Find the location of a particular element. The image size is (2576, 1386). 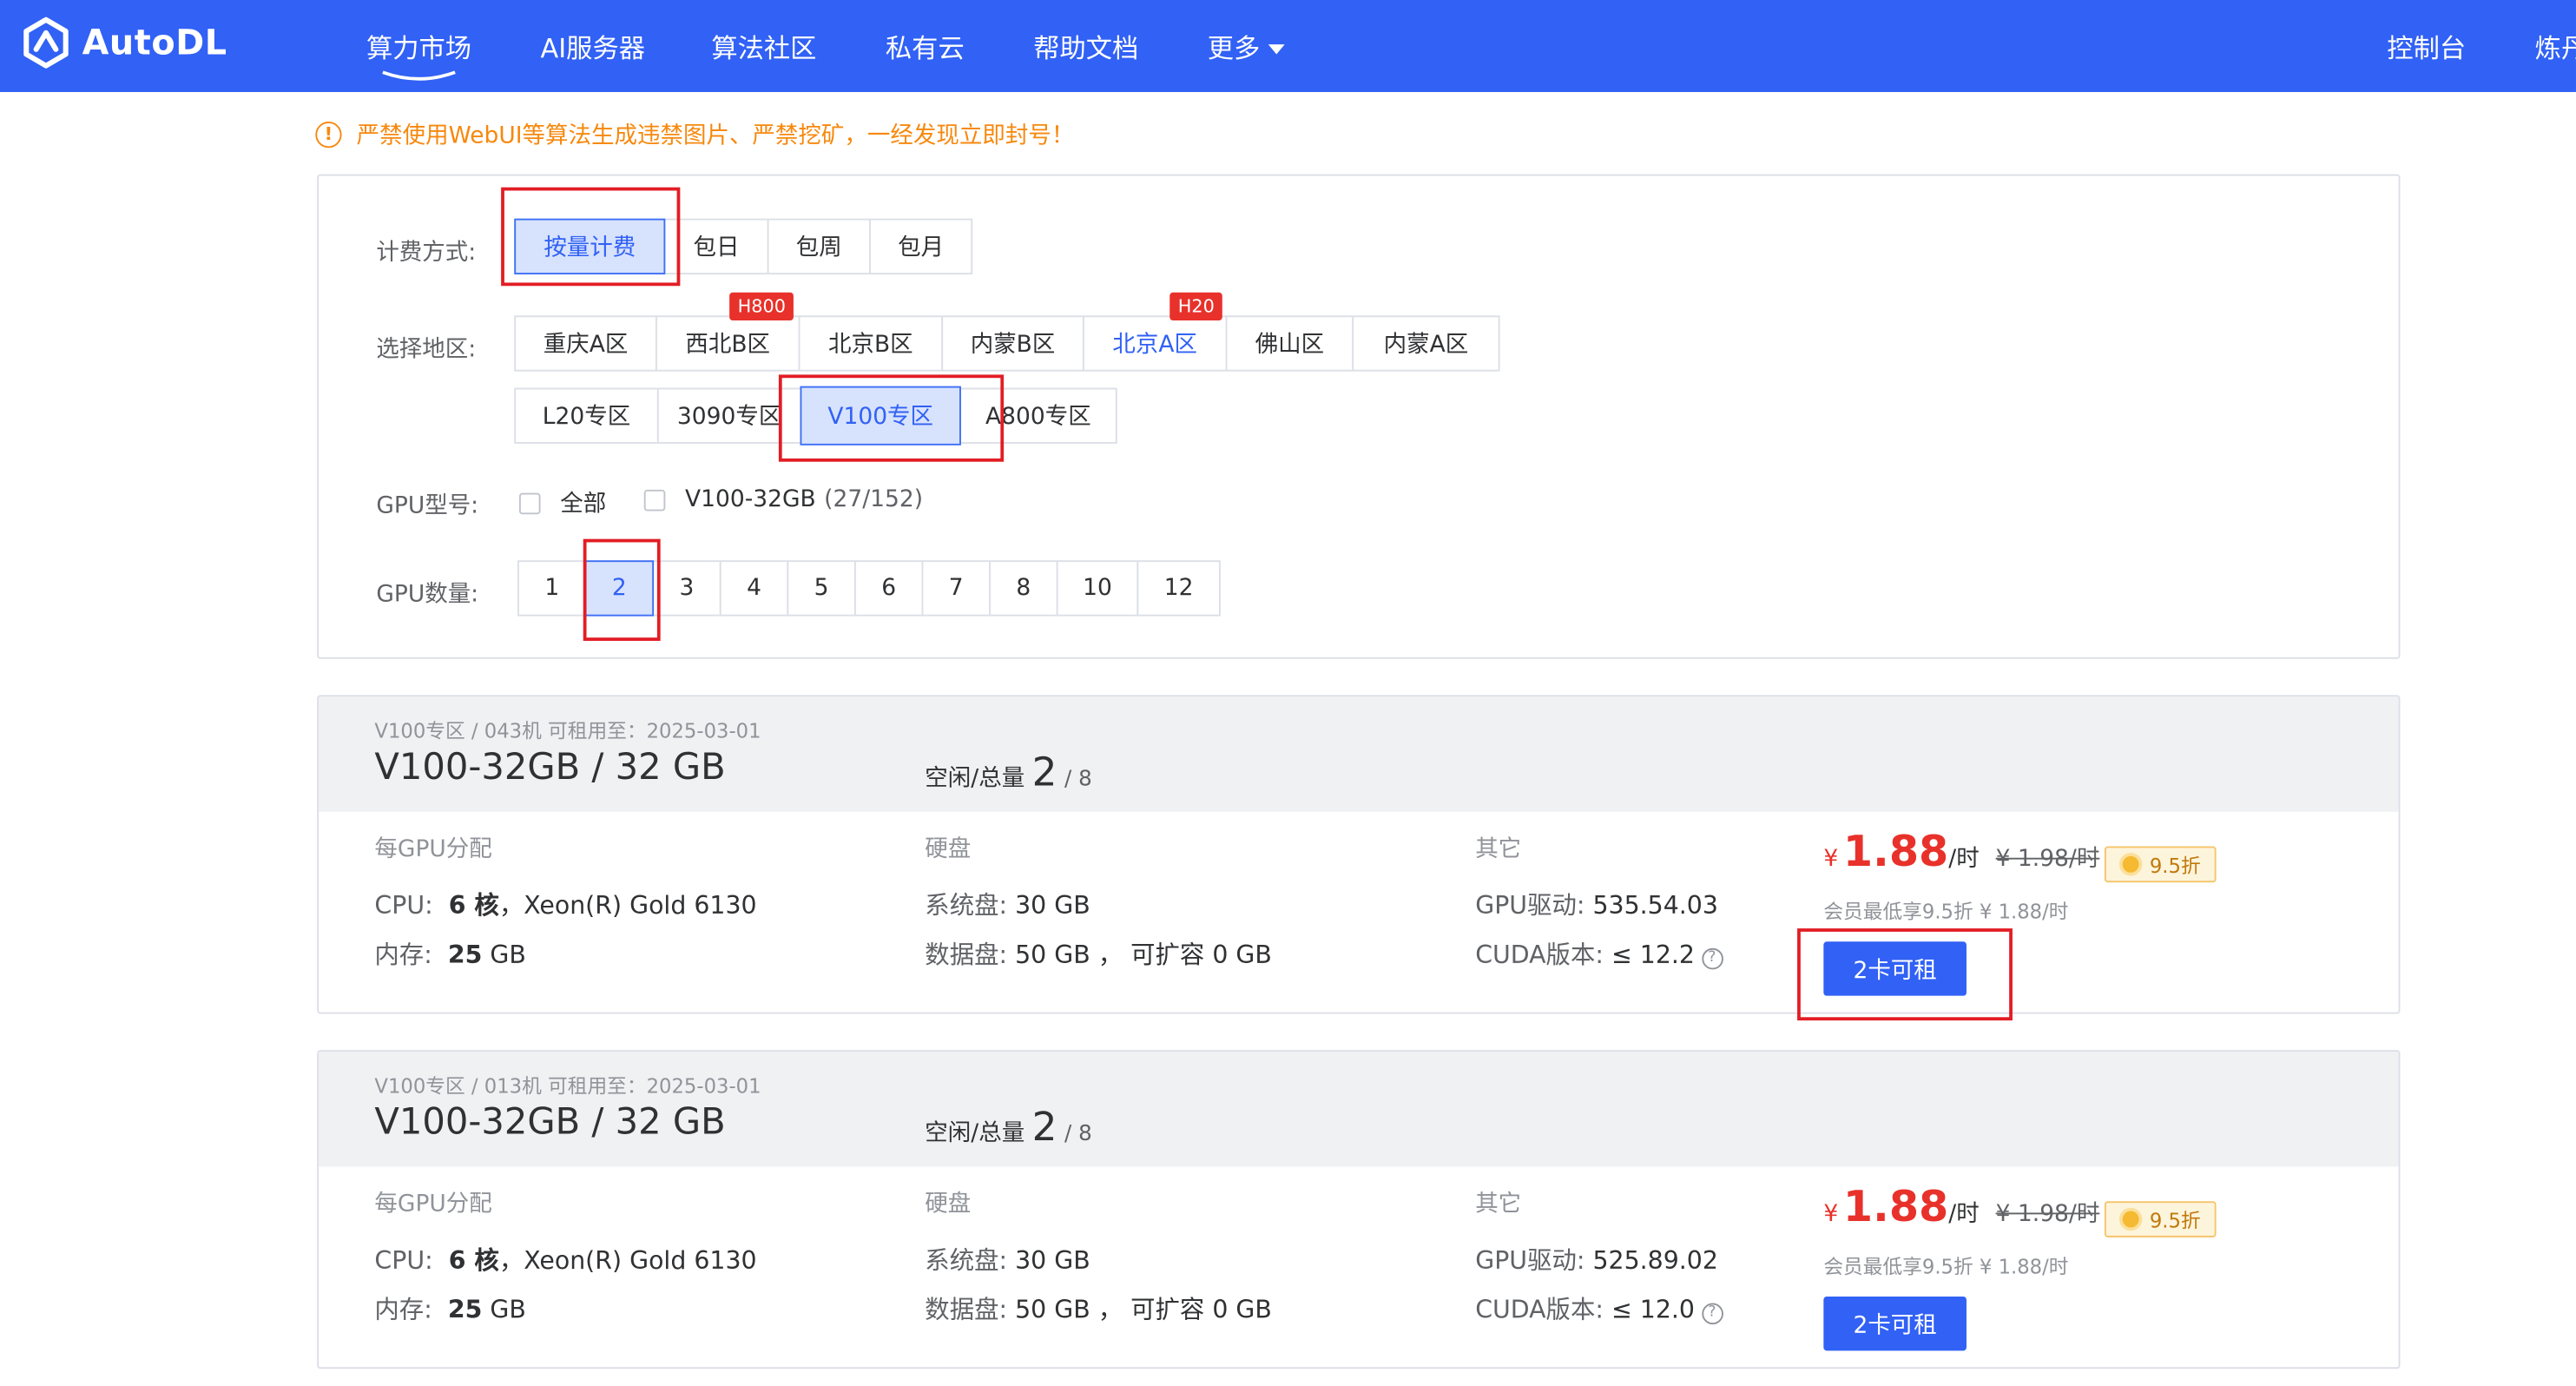

autodl-logo-icon is located at coordinates (46, 43).